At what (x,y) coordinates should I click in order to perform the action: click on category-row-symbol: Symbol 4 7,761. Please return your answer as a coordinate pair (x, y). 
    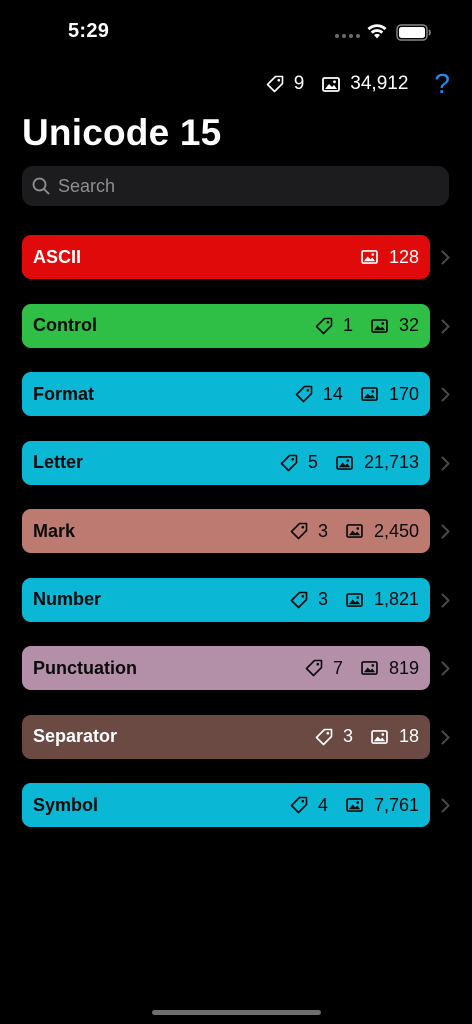
    Looking at the image, I should click on (236, 805).